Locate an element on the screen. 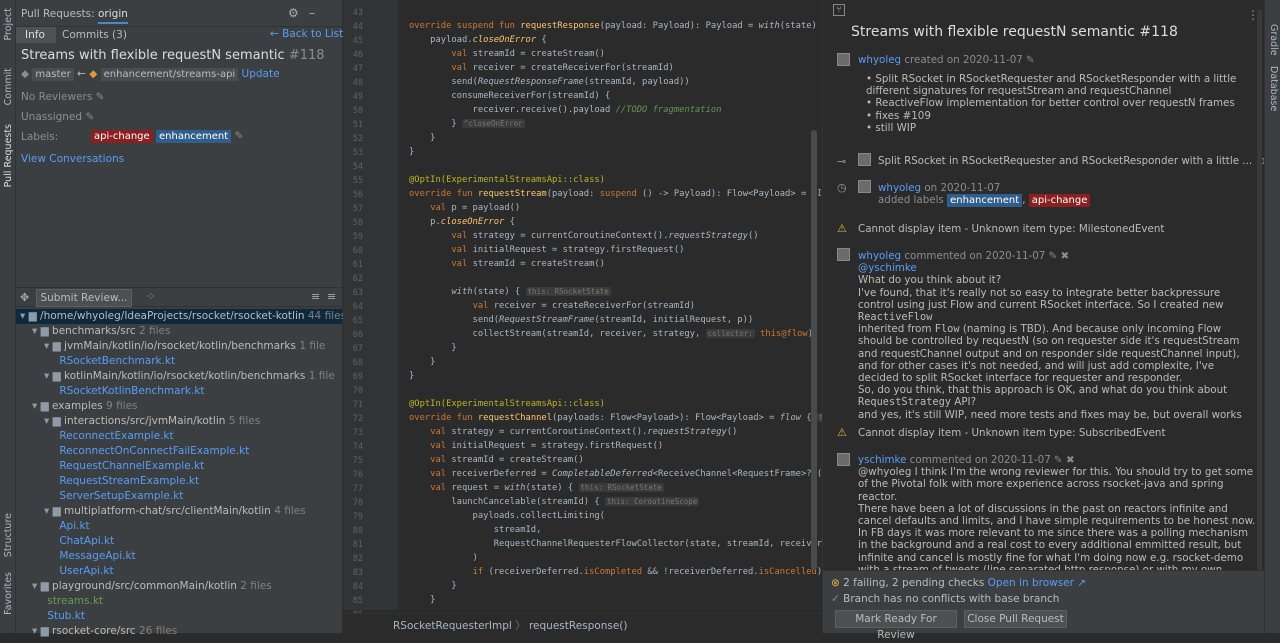  file-count: 4 files is located at coordinates (290, 511).